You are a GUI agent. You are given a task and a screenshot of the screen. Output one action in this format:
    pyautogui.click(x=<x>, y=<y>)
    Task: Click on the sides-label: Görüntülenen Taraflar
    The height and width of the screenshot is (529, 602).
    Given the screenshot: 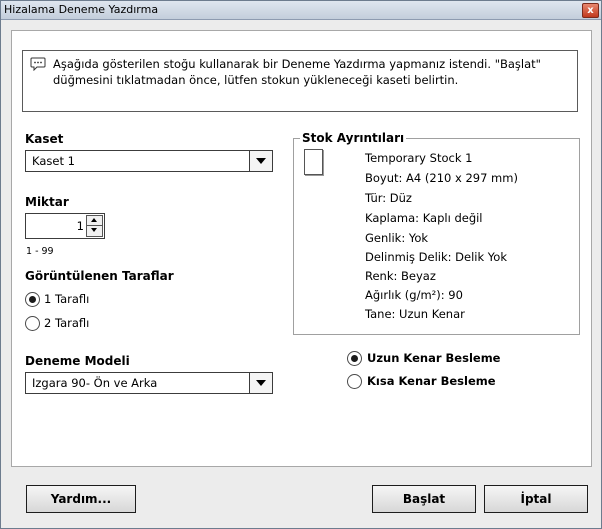 What is the action you would take?
    pyautogui.click(x=99, y=276)
    